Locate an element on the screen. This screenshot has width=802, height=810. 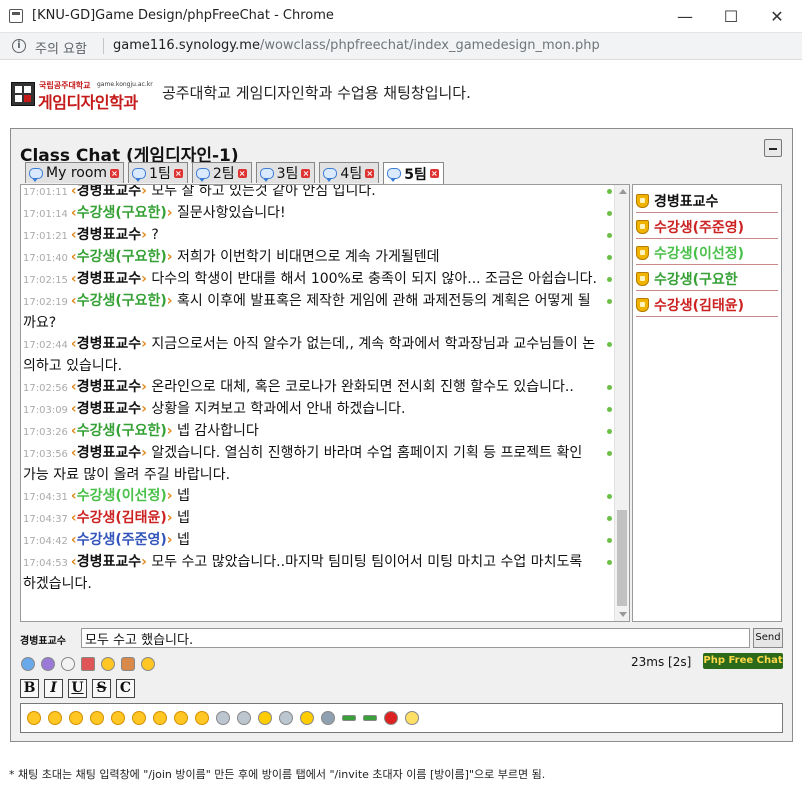
storm-icon is located at coordinates (328, 718).